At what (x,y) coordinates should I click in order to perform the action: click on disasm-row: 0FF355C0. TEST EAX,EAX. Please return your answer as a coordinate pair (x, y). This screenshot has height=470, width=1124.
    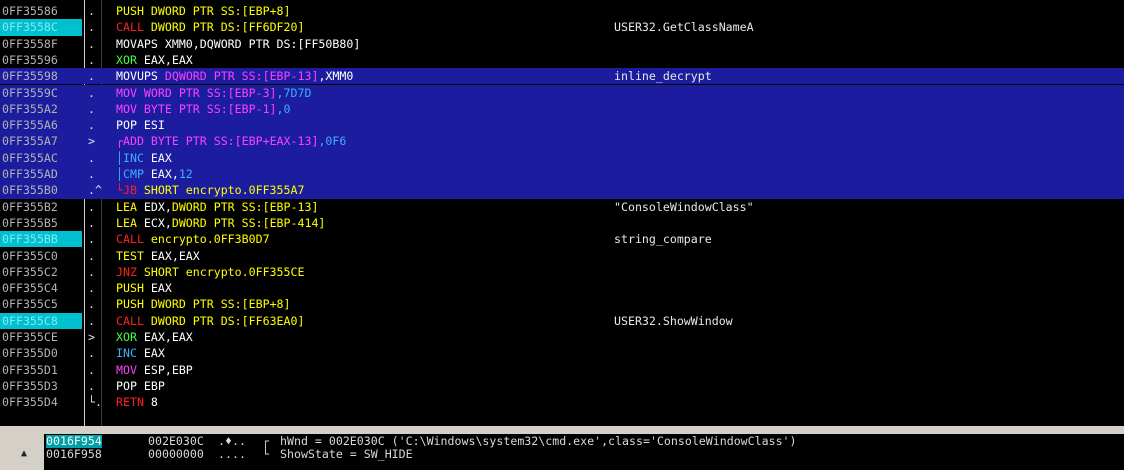
    Looking at the image, I should click on (562, 256).